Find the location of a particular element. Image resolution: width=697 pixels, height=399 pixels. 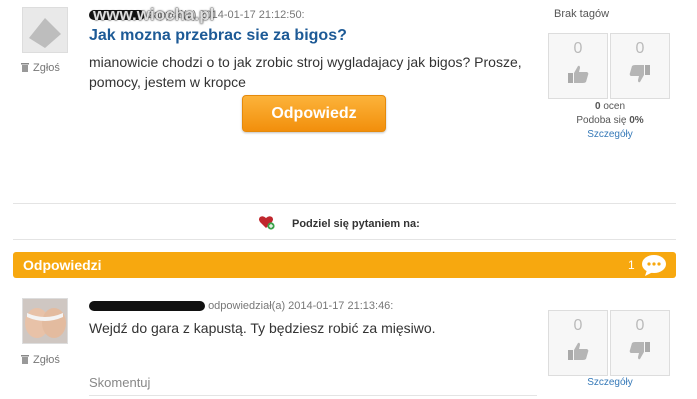

answer-report-link: Zgłoś is located at coordinates (40, 360).